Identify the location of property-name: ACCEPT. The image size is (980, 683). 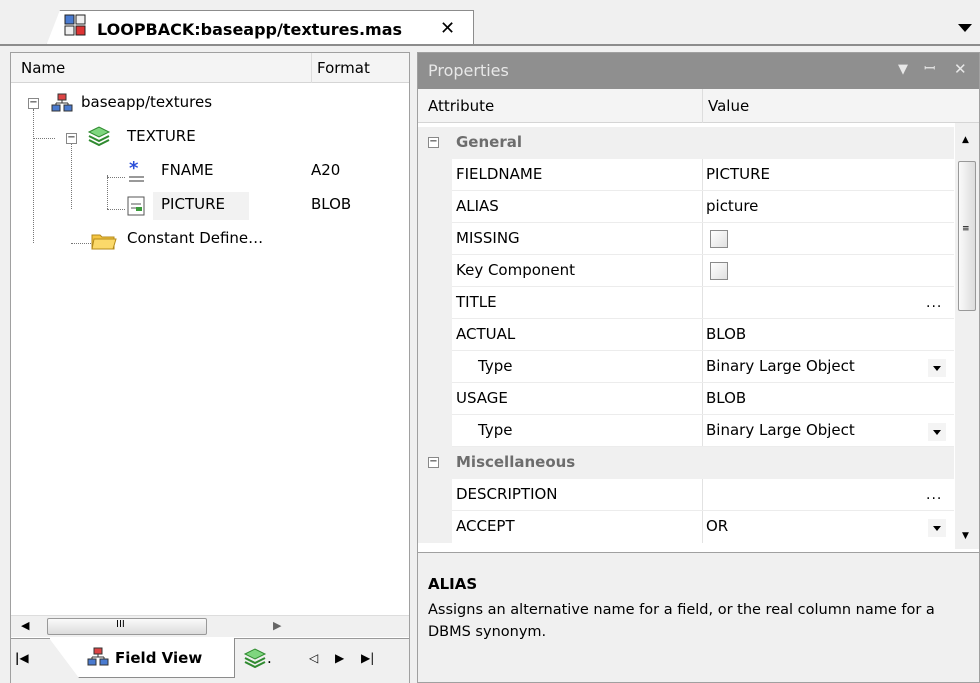
(485, 526).